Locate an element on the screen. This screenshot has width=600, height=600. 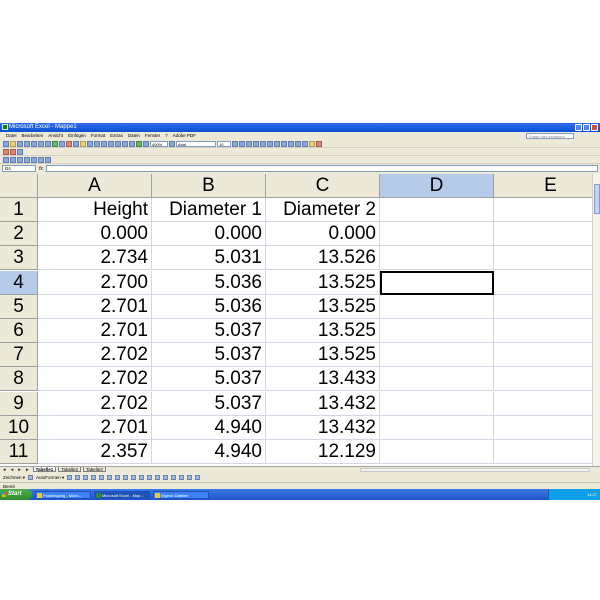
sort-descending-icon is located at coordinates (132, 143).